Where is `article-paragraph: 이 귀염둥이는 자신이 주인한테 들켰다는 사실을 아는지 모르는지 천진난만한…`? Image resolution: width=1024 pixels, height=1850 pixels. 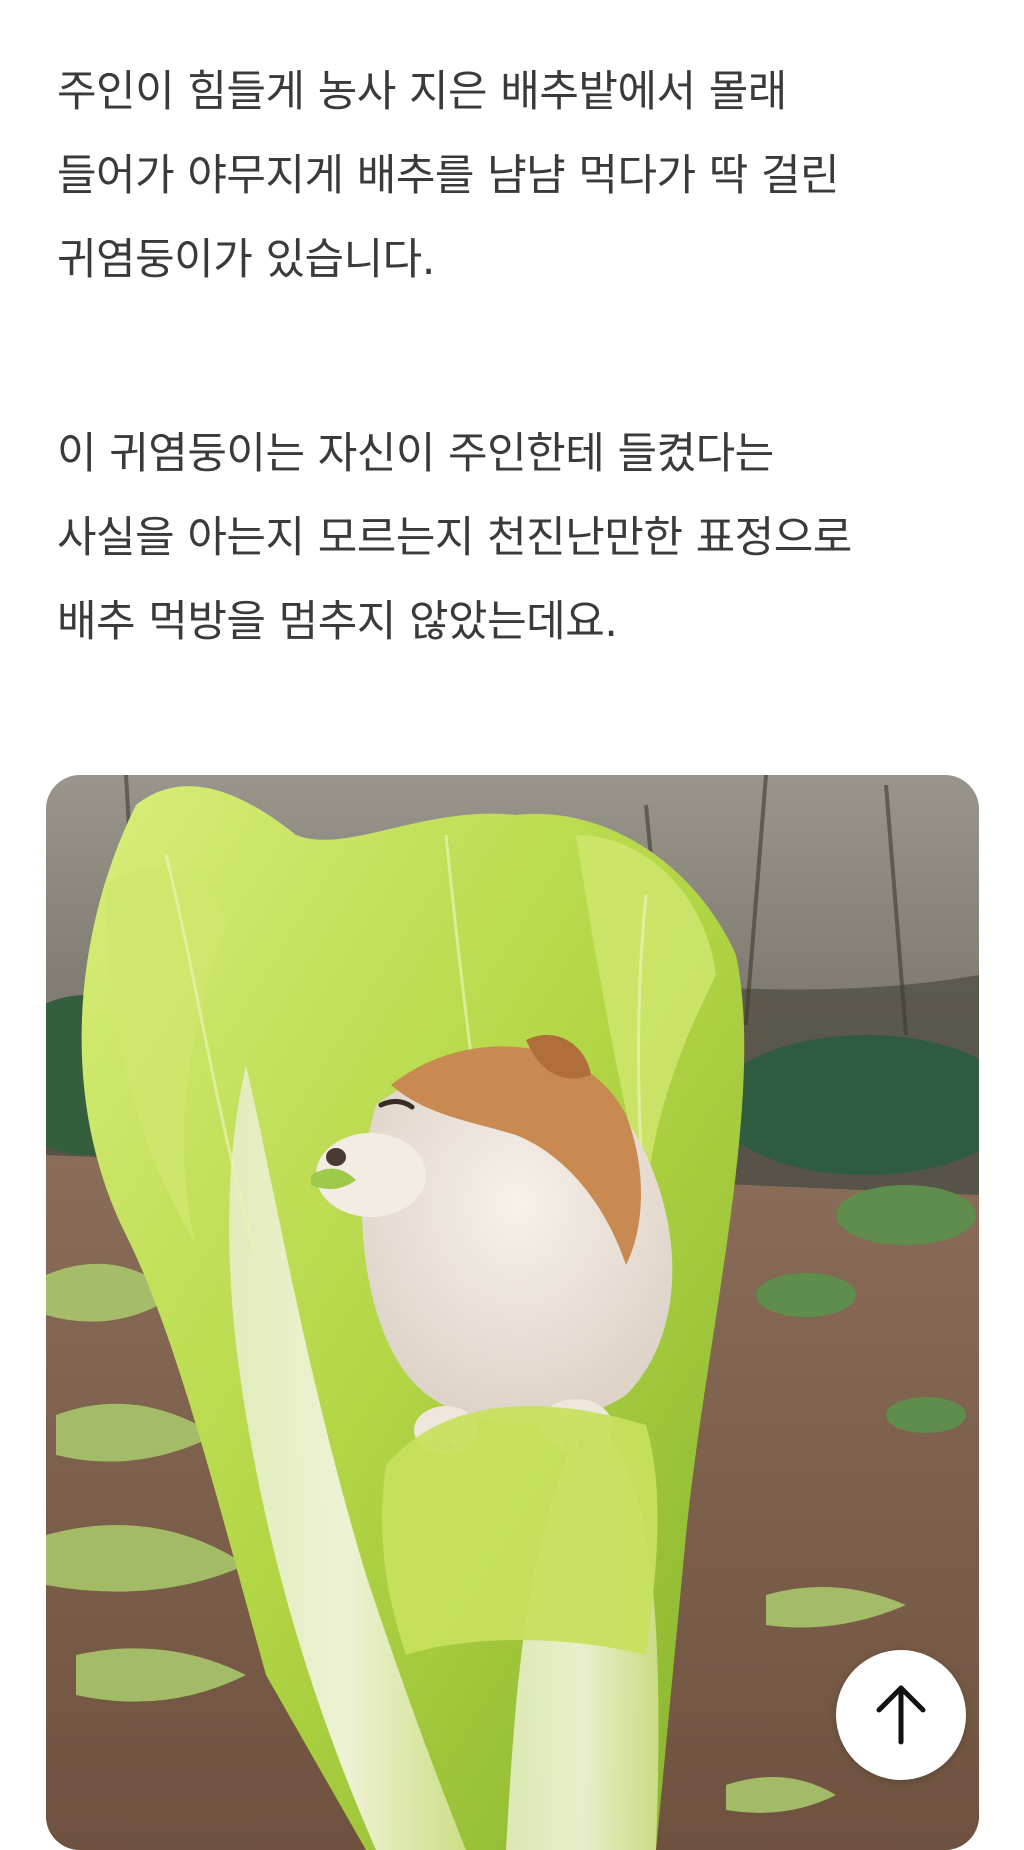
article-paragraph: 이 귀염둥이는 자신이 주인한테 들켰다는 사실을 아는지 모르는지 천진난만한… is located at coordinates (522, 538).